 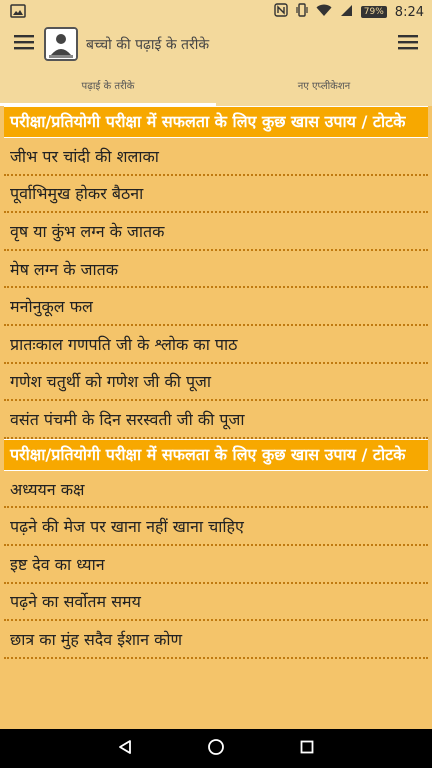 What do you see at coordinates (216, 603) in the screenshot?
I see `list-item: पढ़ने का सर्वोतम समय` at bounding box center [216, 603].